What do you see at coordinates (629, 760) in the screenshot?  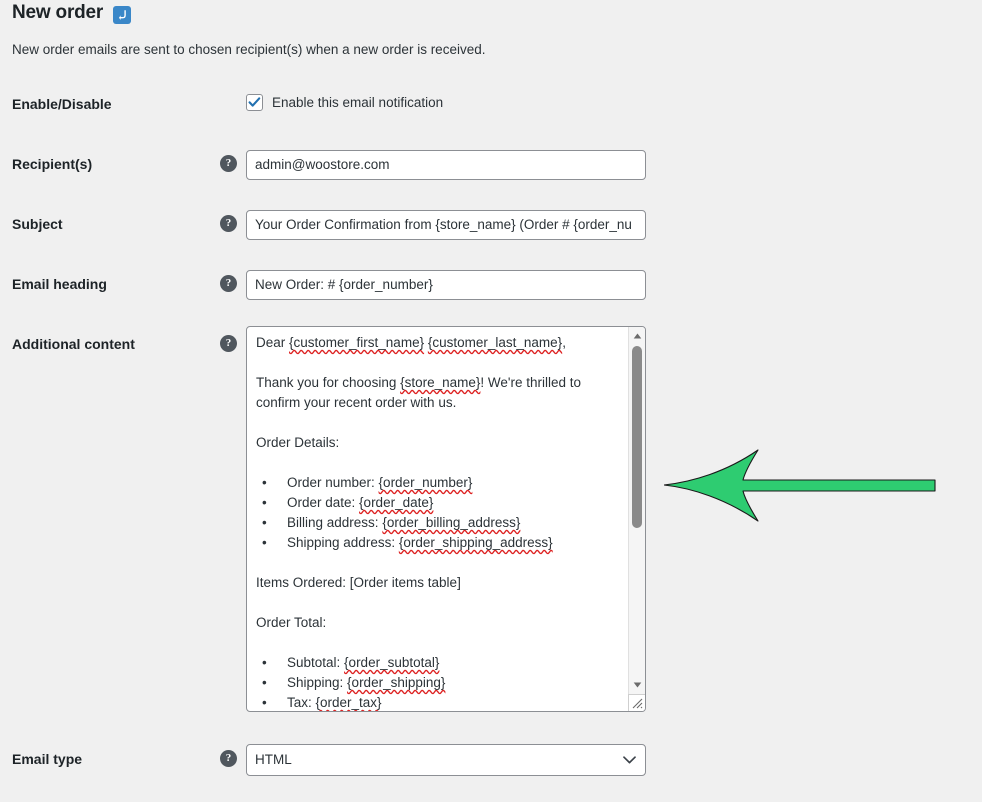 I see `chevron-down-icon` at bounding box center [629, 760].